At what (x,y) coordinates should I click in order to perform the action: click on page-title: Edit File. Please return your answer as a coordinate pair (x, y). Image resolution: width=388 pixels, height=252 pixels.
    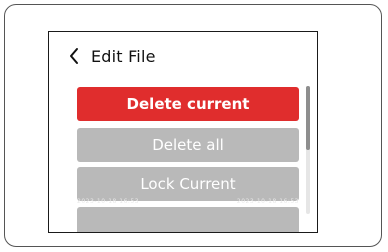
    Looking at the image, I should click on (123, 56).